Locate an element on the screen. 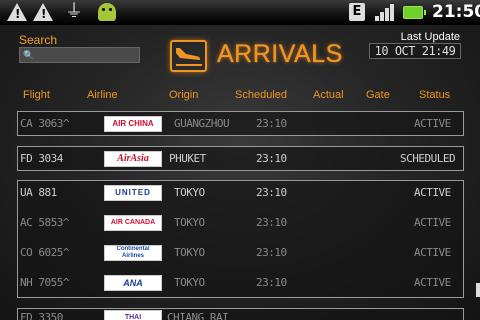 The image size is (480, 320). airline-logo: AIR CANADA is located at coordinates (133, 223).